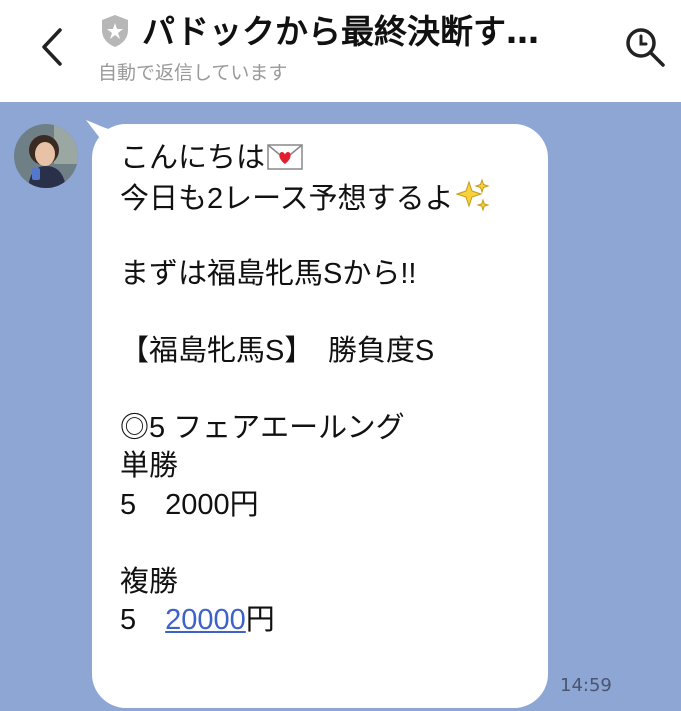 This screenshot has width=681, height=711. I want to click on message-line: 複勝, so click(149, 581).